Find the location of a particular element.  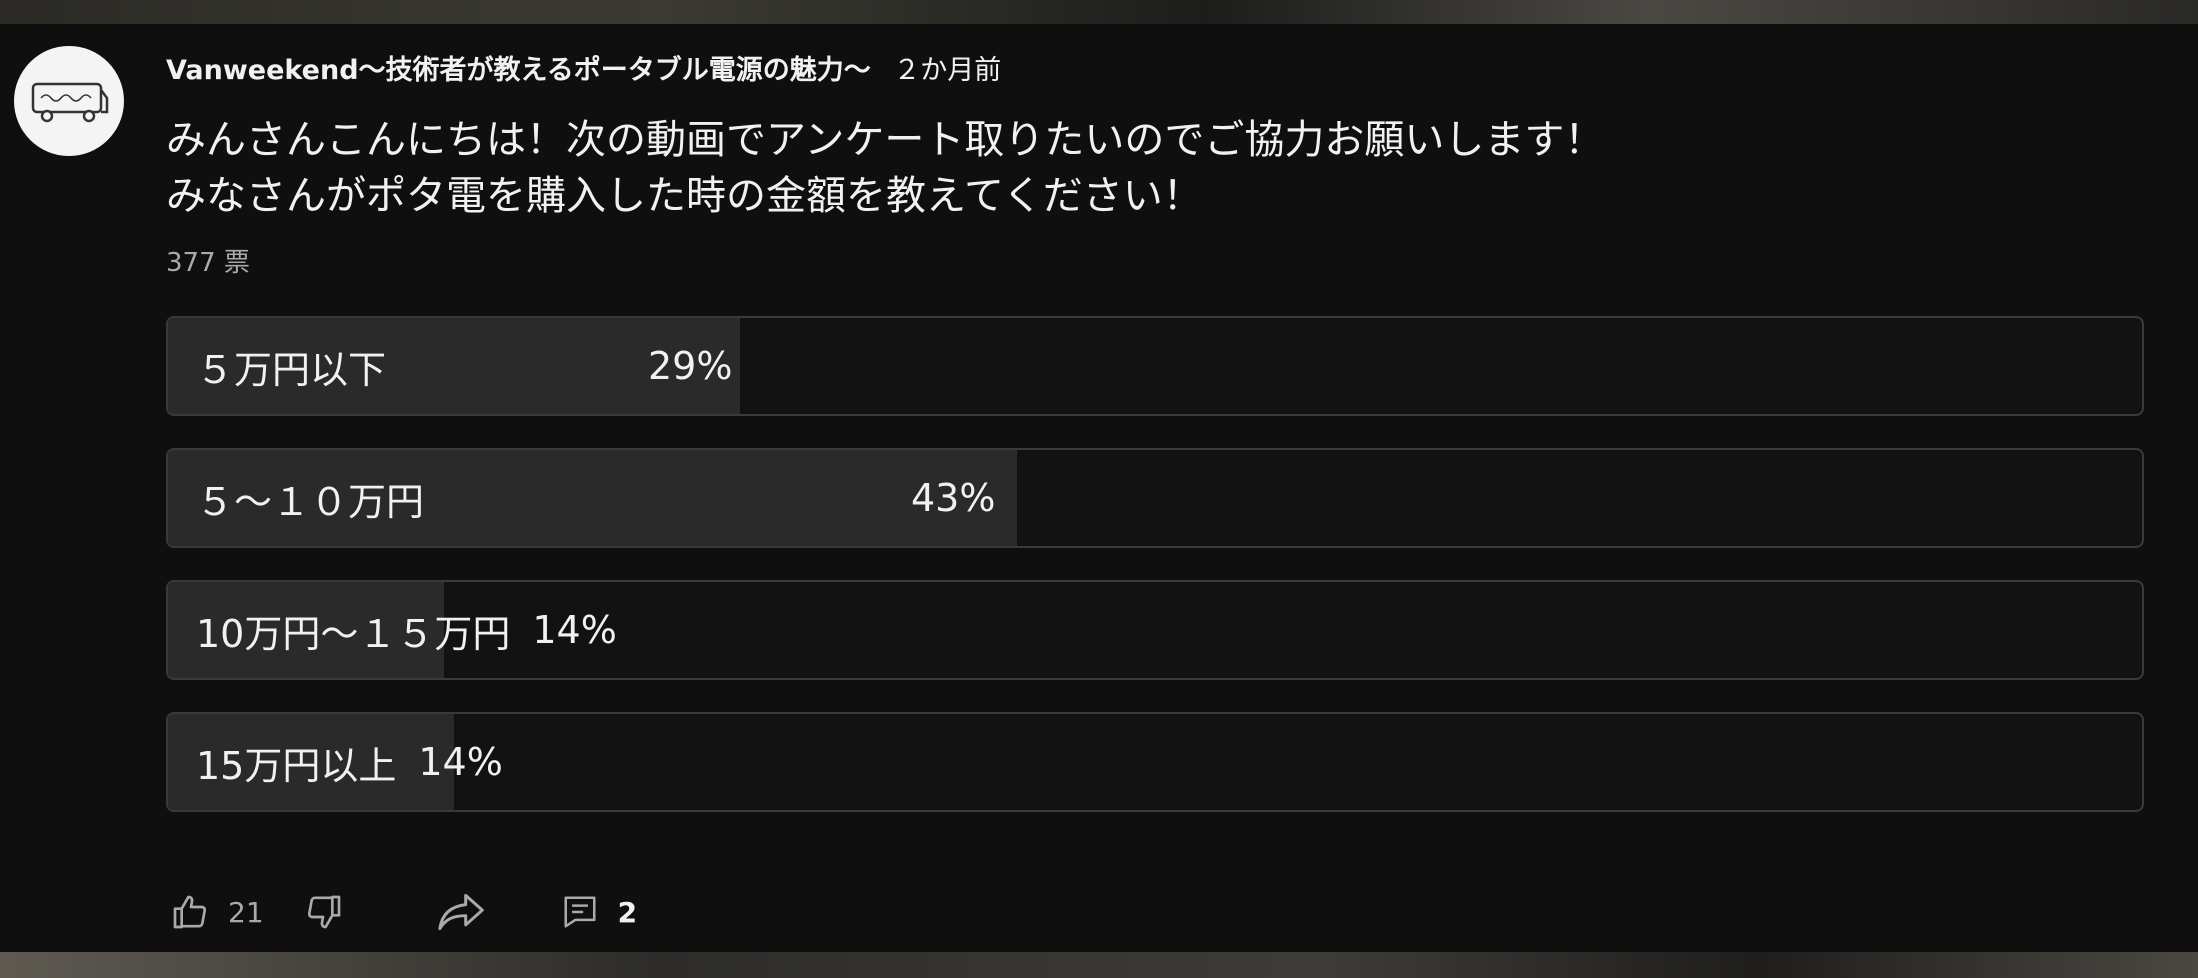

thumb-up-icon is located at coordinates (190, 912).